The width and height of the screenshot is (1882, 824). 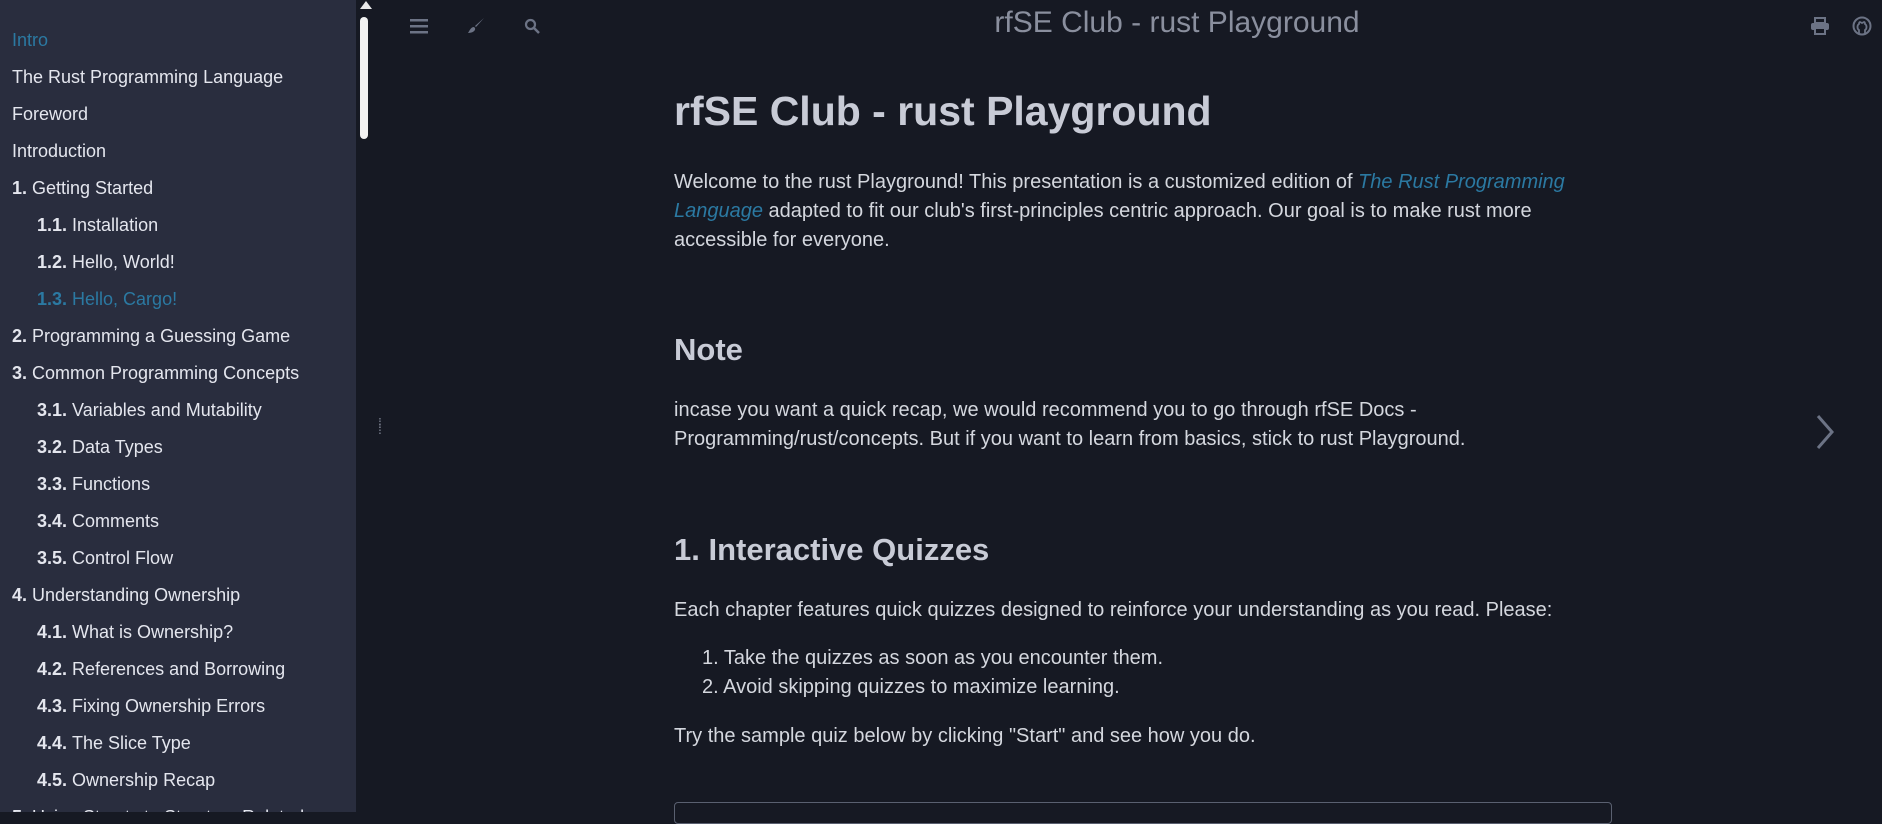 I want to click on sidebar-item-label: Understanding Ownership, so click(x=136, y=595).